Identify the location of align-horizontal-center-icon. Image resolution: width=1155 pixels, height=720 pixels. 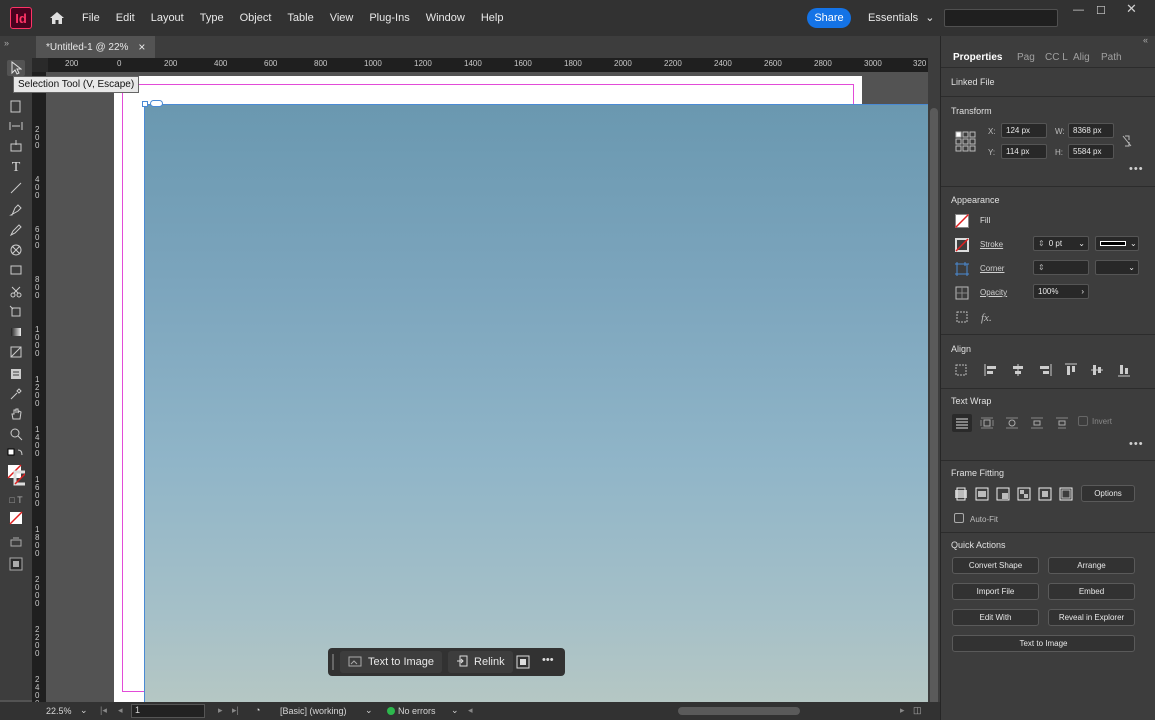
(1018, 370).